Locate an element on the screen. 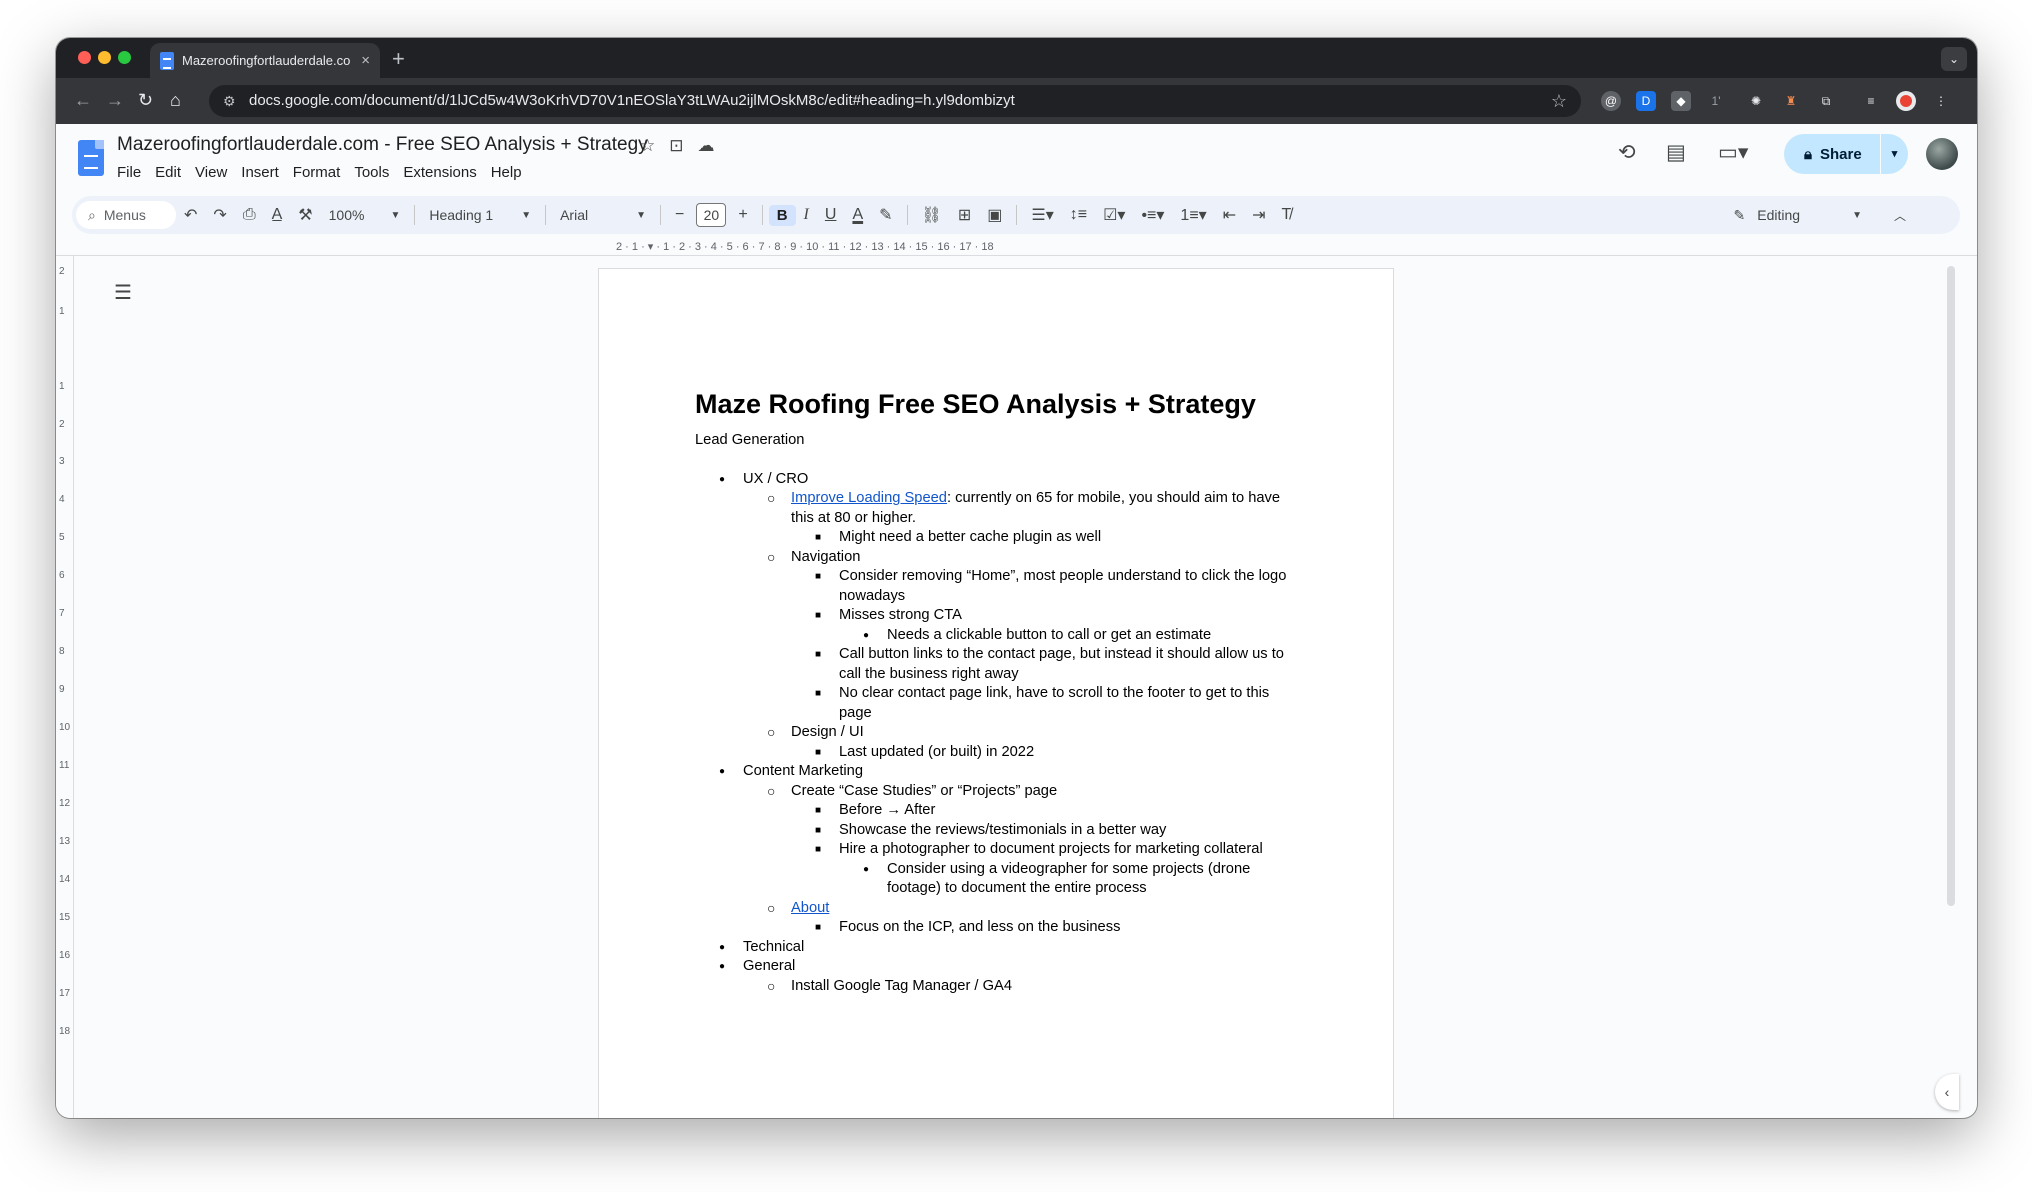 This screenshot has height=1192, width=2032. italic-button: I is located at coordinates (806, 215).